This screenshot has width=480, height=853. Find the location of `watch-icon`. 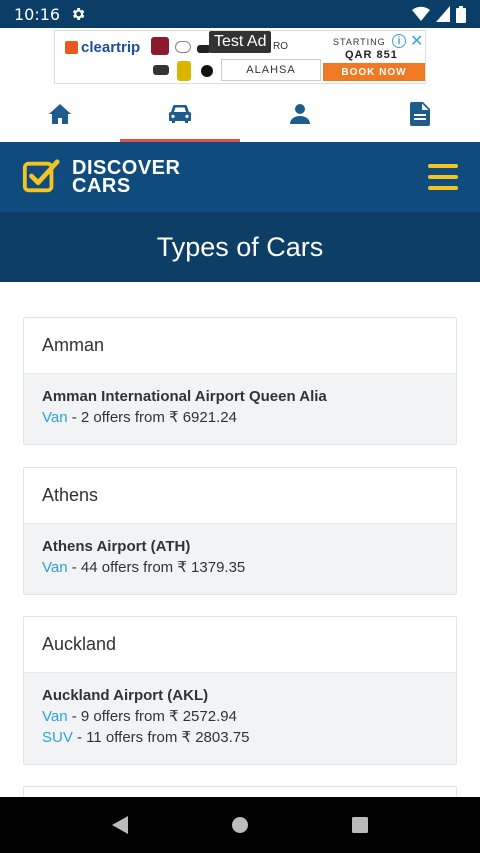

watch-icon is located at coordinates (207, 71).